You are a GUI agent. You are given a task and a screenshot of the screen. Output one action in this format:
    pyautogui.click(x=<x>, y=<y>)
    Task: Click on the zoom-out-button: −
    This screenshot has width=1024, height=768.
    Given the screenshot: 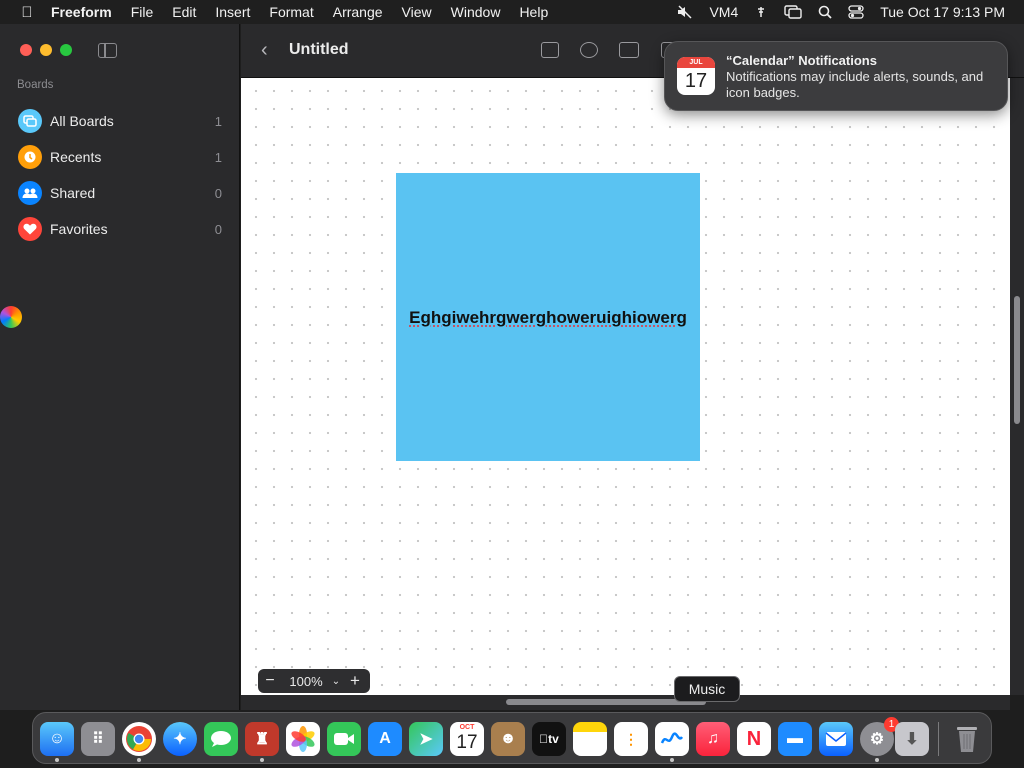 What is the action you would take?
    pyautogui.click(x=270, y=681)
    